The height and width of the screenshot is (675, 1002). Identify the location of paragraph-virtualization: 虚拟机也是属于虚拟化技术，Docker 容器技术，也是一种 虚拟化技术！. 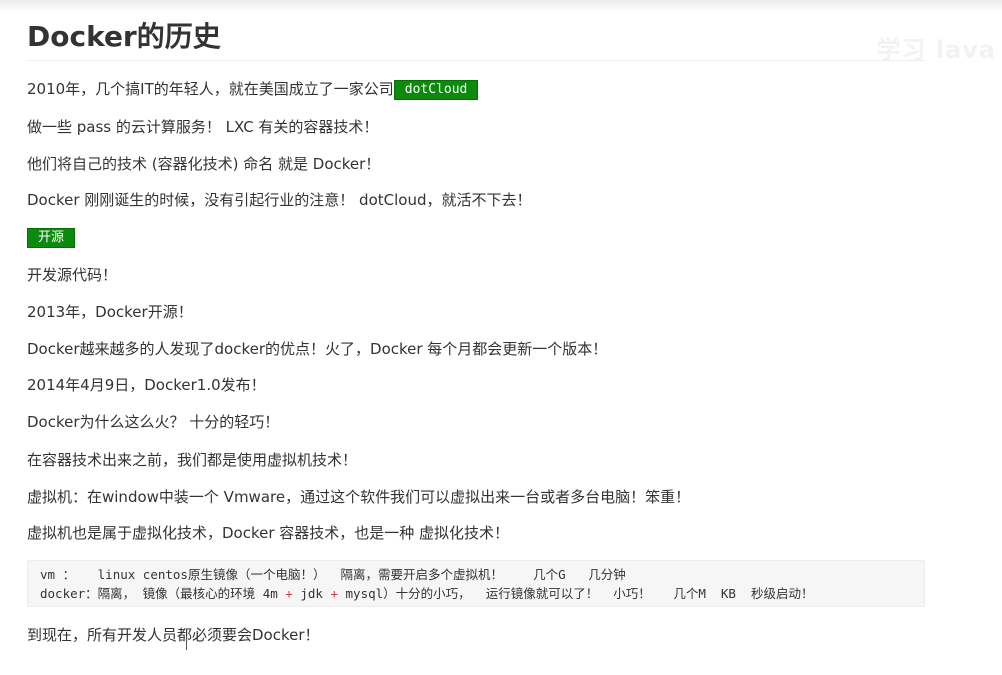
(268, 533).